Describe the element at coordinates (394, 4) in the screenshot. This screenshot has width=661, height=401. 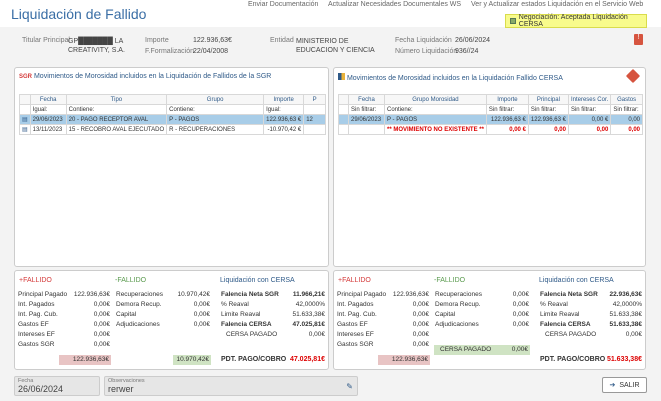
I see `link-actualizar-necesidades: Actualizar Necesidades Documentales WS` at that location.